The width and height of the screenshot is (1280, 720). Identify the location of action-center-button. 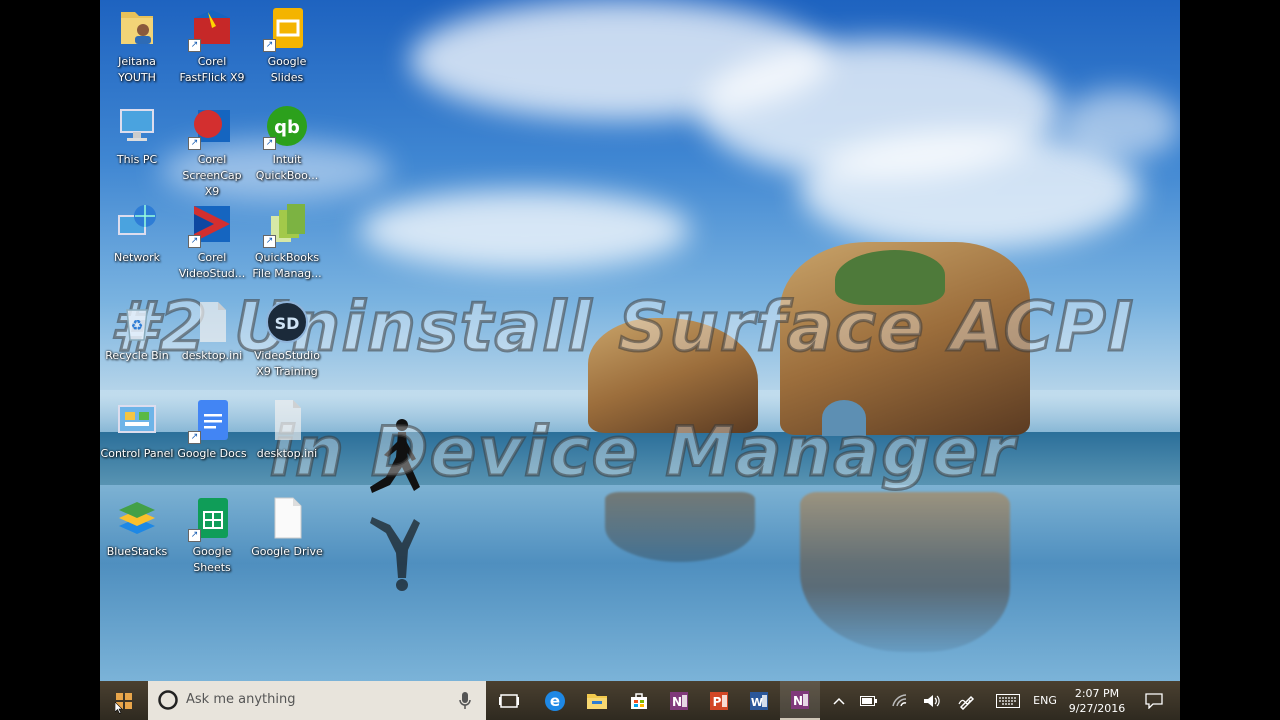
(1154, 700).